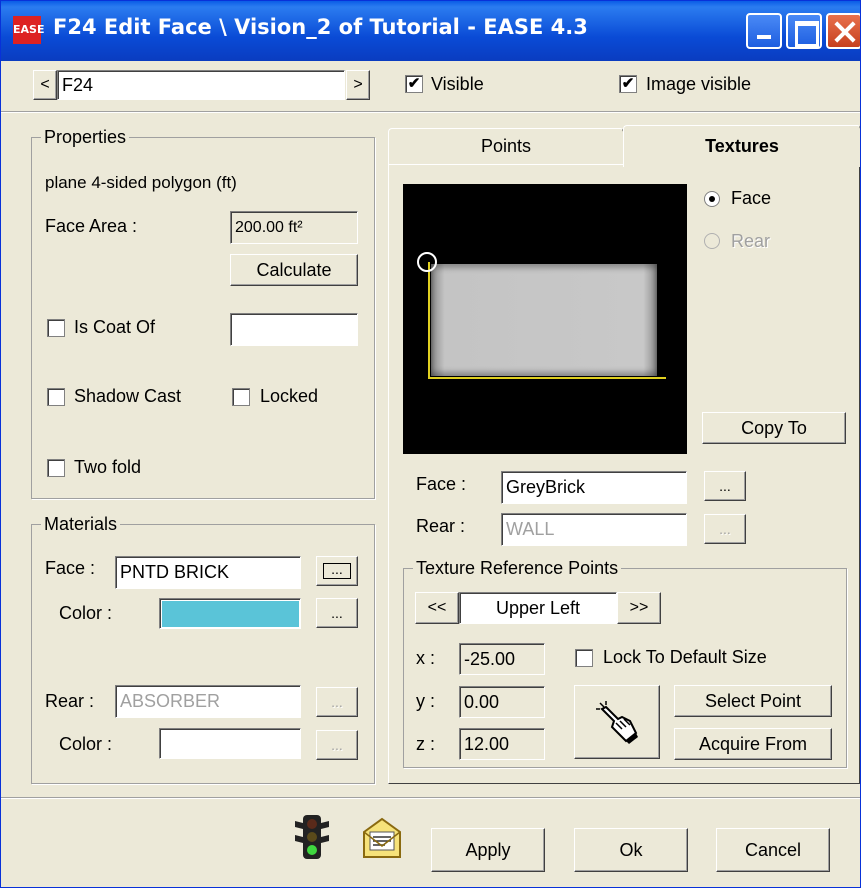  What do you see at coordinates (753, 701) in the screenshot?
I see `select-point-button: Select Point` at bounding box center [753, 701].